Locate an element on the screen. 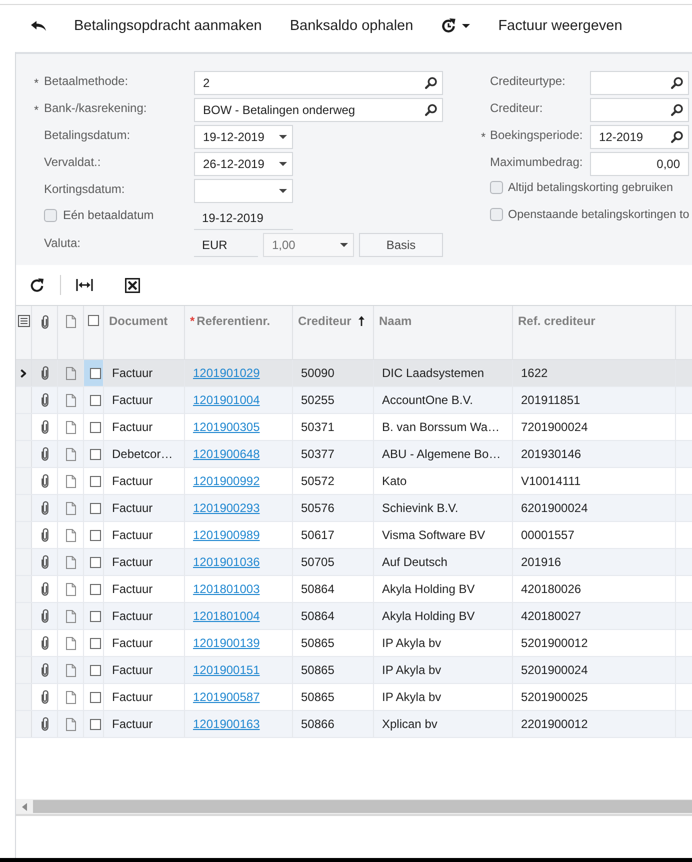 Image resolution: width=692 pixels, height=862 pixels. horizontal-scrollbar is located at coordinates (354, 807).